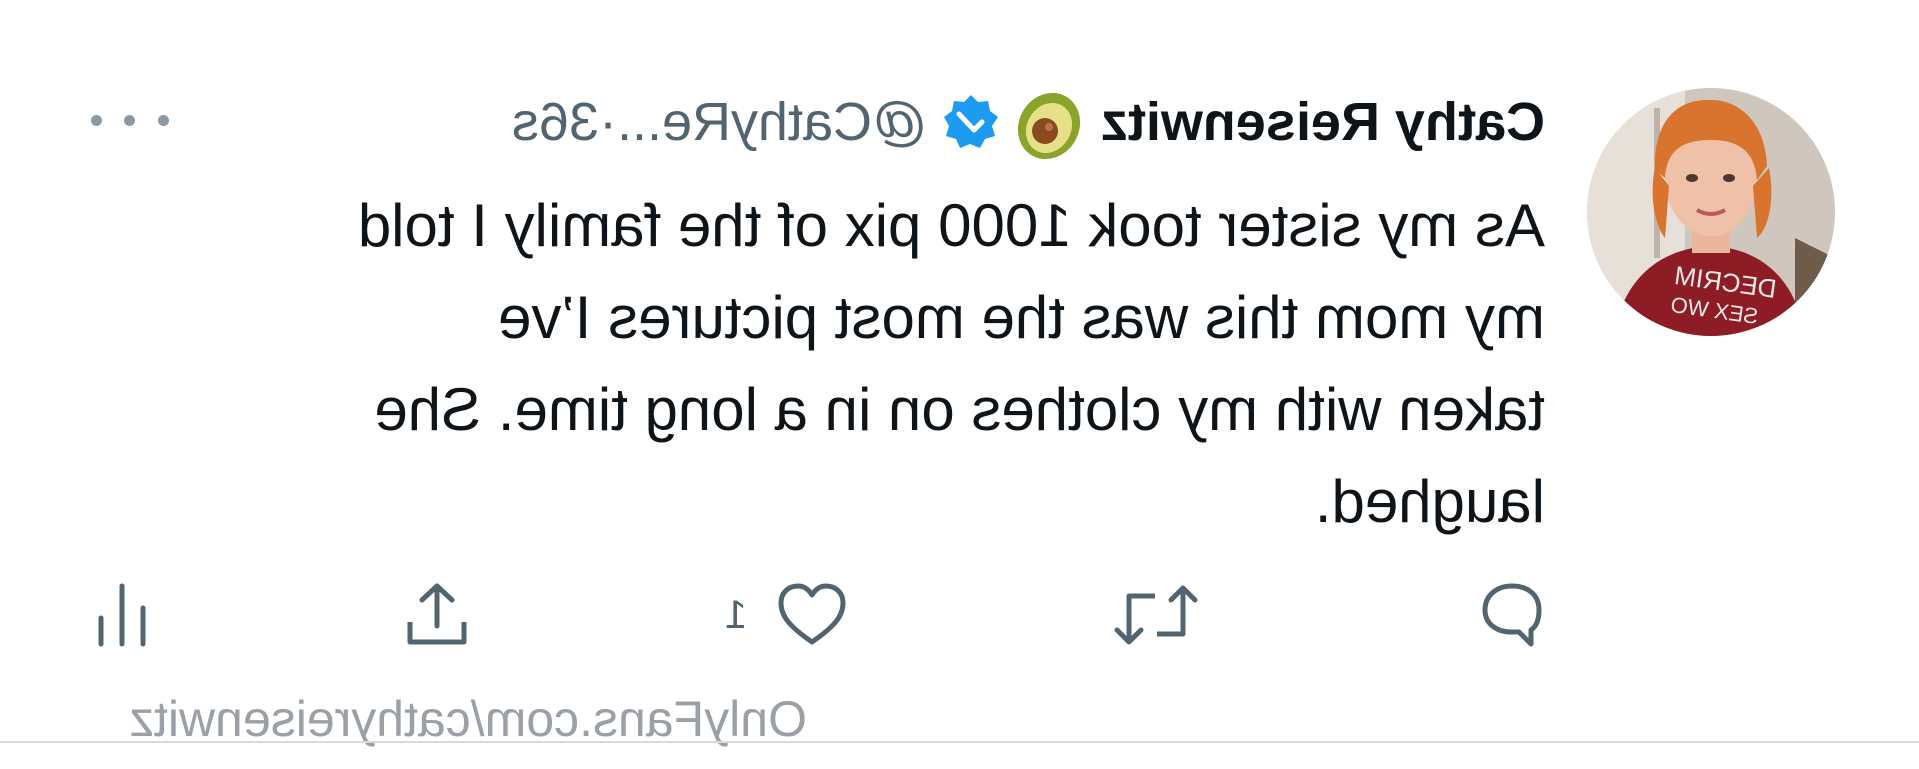 The width and height of the screenshot is (1919, 769). I want to click on retweet-icon, so click(1156, 615).